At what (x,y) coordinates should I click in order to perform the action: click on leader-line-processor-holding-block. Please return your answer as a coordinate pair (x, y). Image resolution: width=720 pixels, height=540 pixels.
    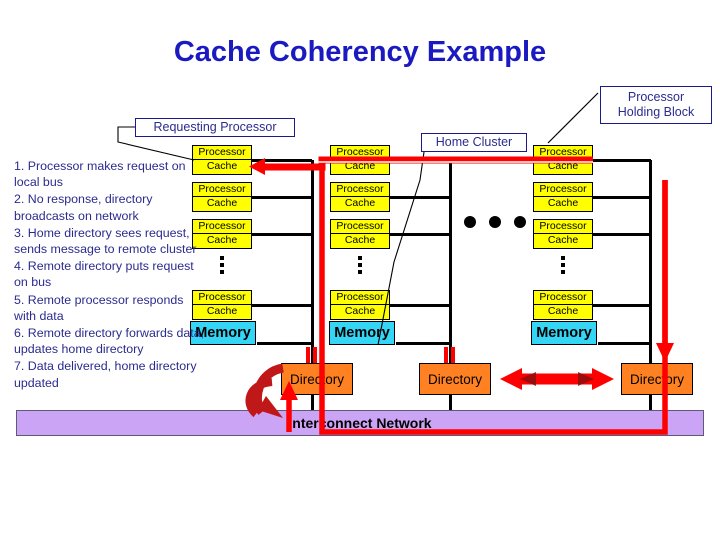
    Looking at the image, I should click on (573, 118).